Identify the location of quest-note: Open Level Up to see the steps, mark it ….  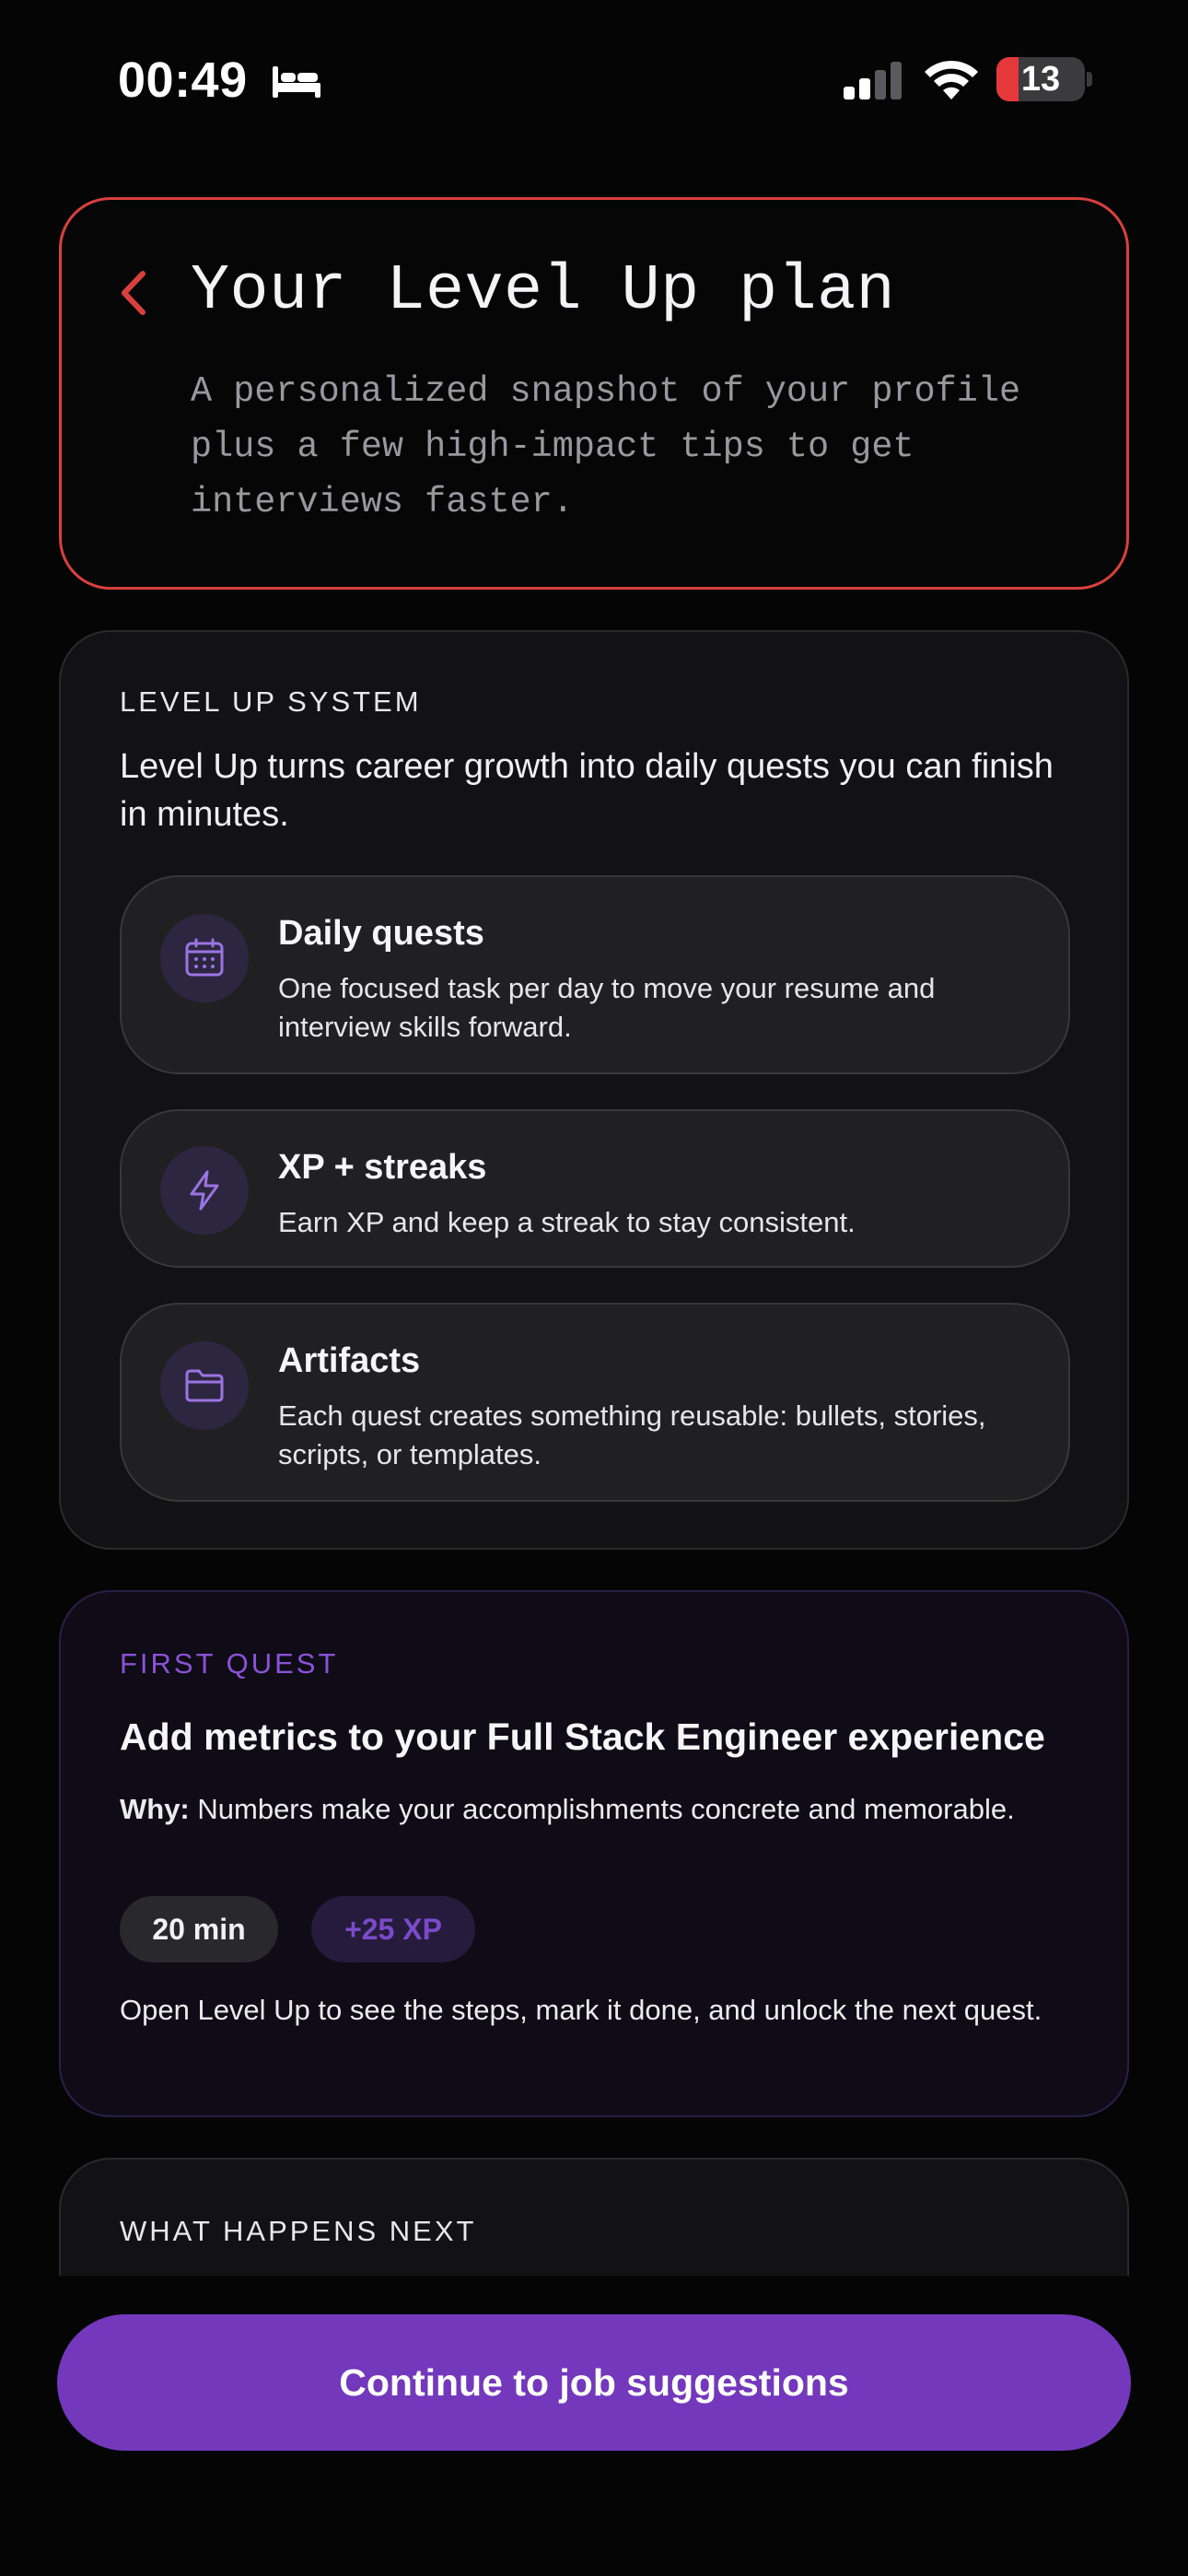
(581, 2010).